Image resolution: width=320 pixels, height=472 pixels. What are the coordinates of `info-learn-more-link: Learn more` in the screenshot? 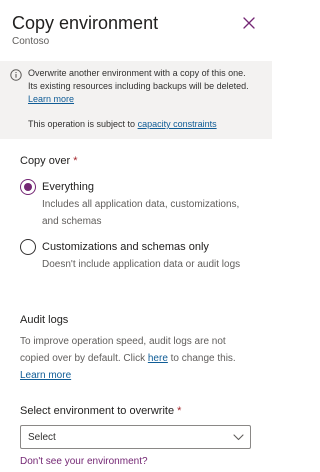 It's located at (51, 99).